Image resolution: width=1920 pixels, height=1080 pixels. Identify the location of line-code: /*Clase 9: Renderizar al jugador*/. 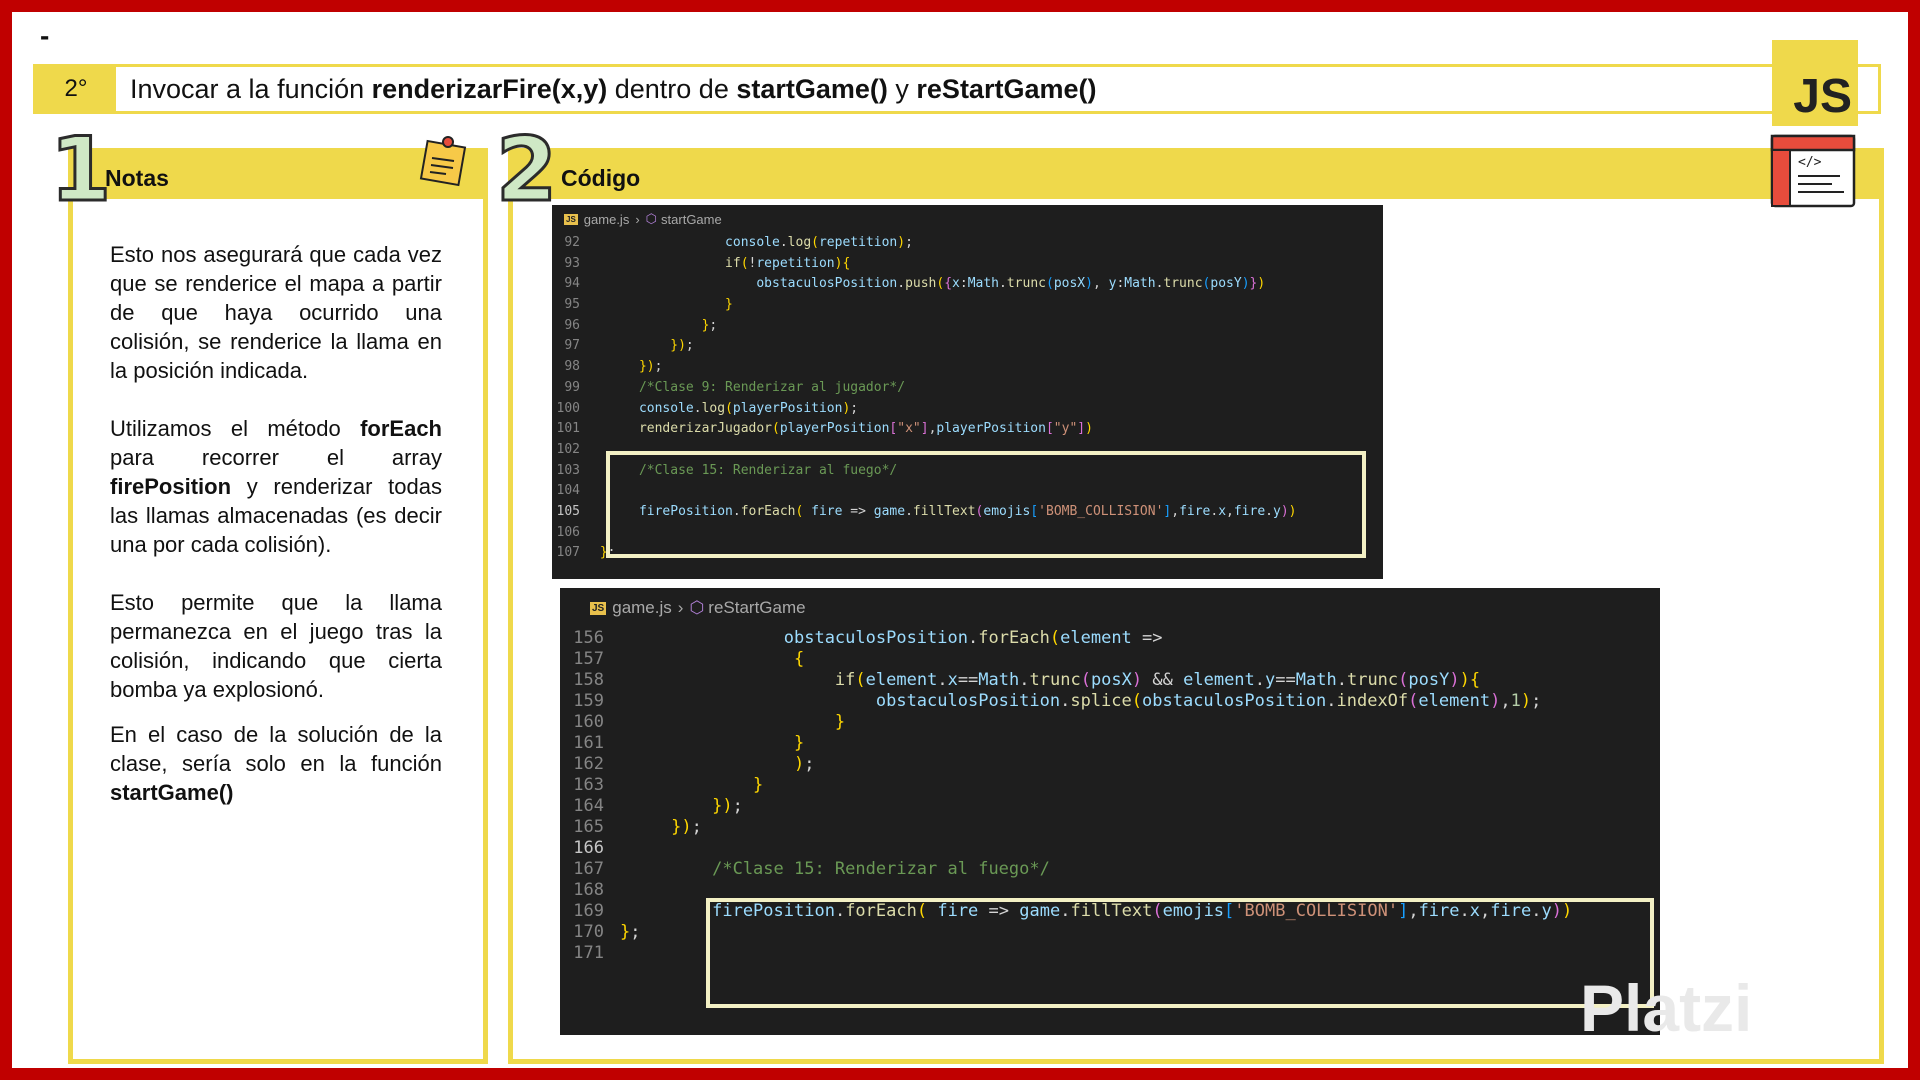
(748, 388).